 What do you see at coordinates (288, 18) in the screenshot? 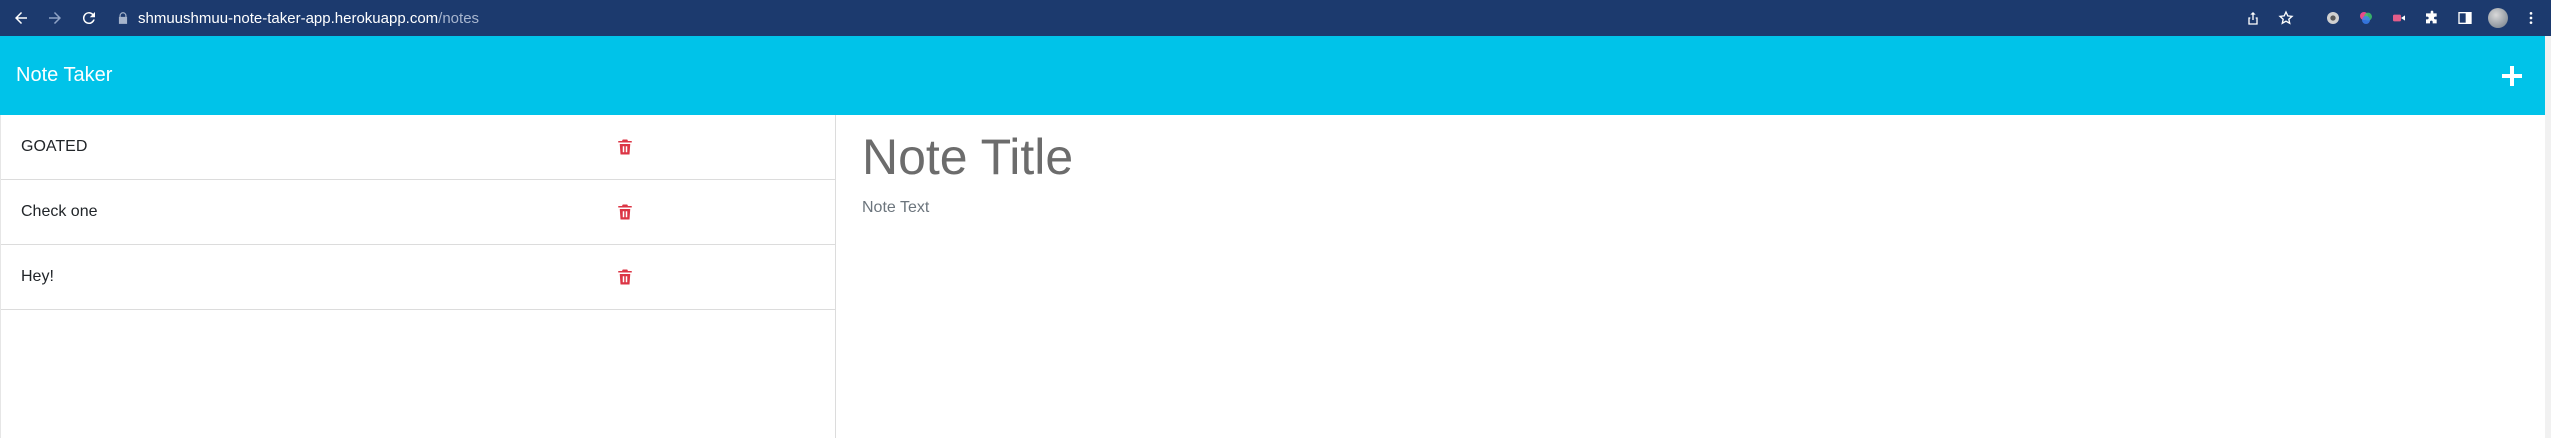
I see `url-host: shmuushmuu-note-taker-app.herokuapp.com` at bounding box center [288, 18].